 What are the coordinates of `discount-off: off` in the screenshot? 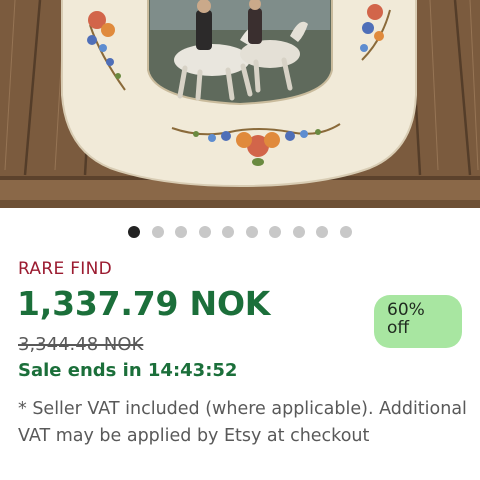 It's located at (398, 328).